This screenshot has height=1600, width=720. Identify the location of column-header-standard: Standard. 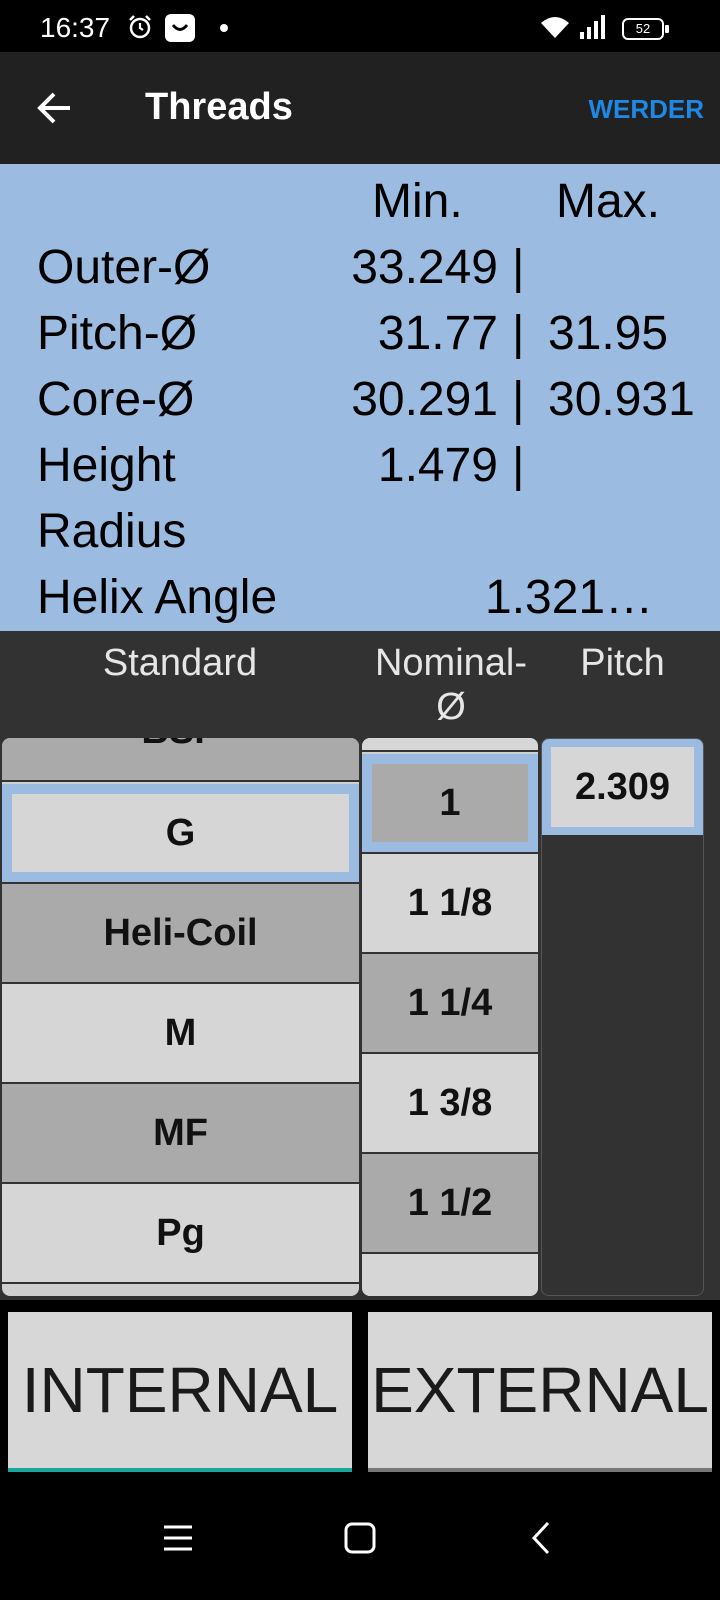
(180, 663).